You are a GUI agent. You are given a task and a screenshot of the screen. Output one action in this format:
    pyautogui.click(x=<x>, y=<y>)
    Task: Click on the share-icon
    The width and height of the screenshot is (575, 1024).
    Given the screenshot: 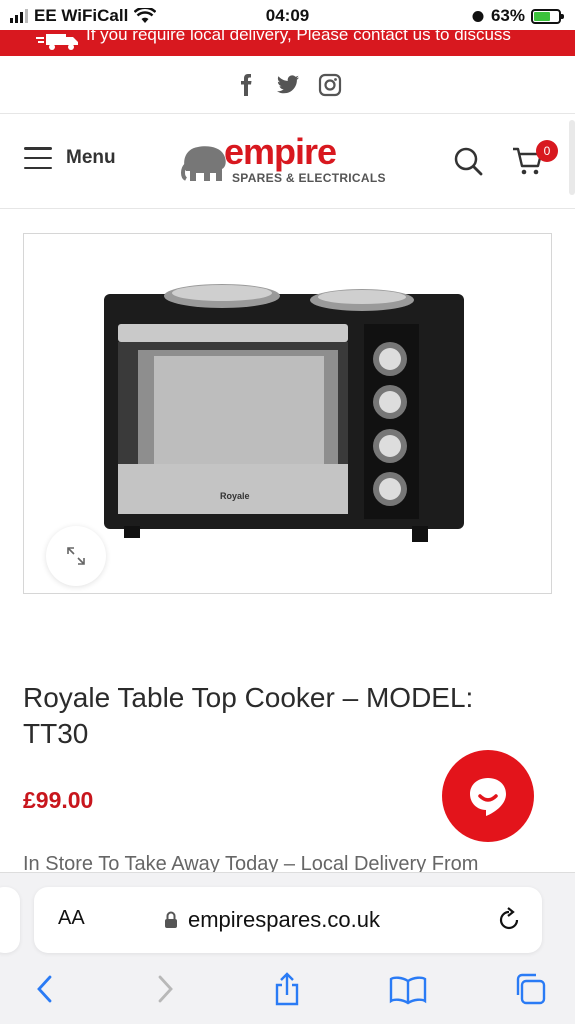 What is the action you would take?
    pyautogui.click(x=287, y=989)
    